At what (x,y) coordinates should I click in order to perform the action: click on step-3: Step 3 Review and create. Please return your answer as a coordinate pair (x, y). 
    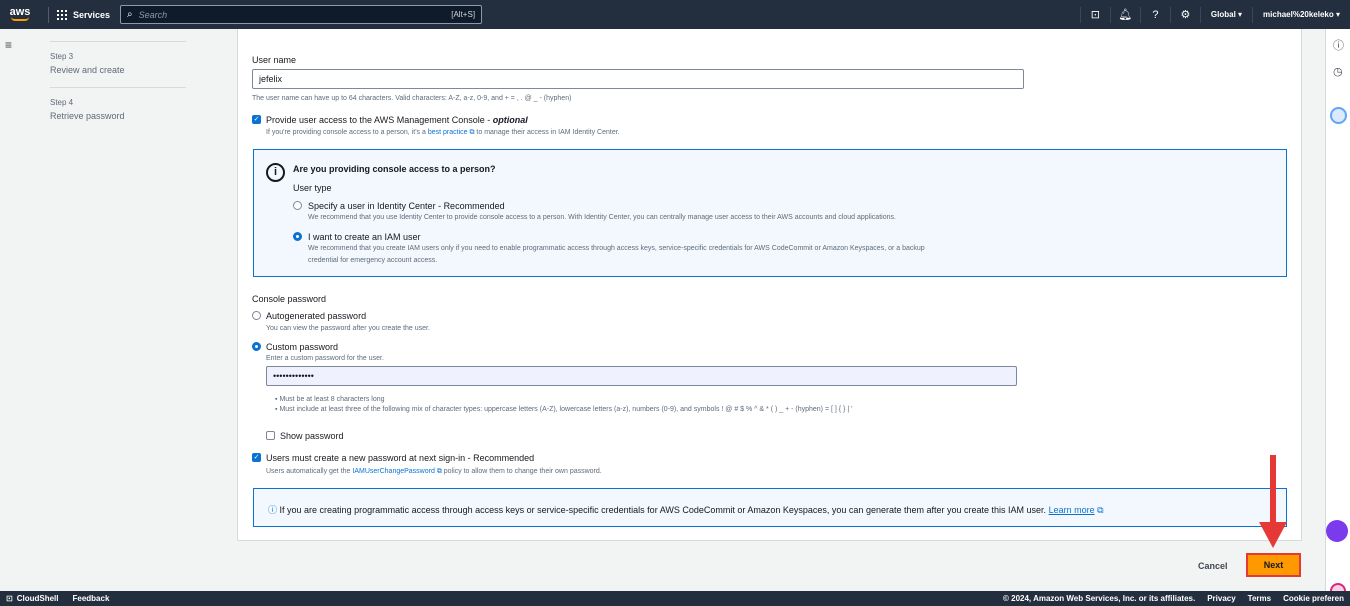
    Looking at the image, I should click on (118, 63).